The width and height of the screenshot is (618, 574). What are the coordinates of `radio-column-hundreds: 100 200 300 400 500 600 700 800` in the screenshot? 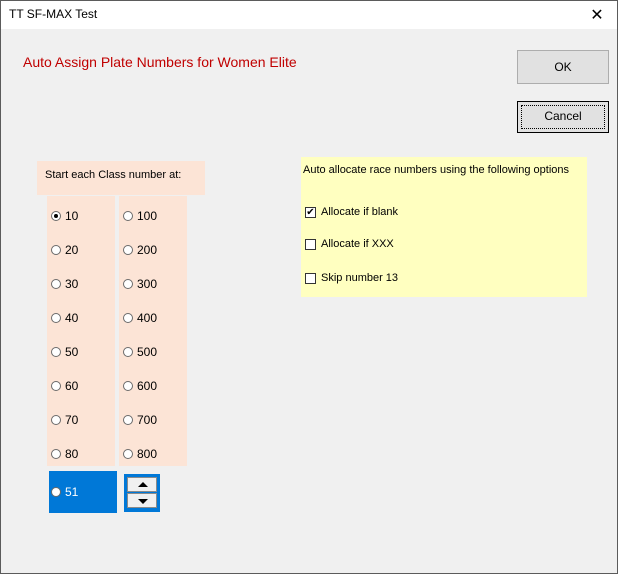 It's located at (153, 331).